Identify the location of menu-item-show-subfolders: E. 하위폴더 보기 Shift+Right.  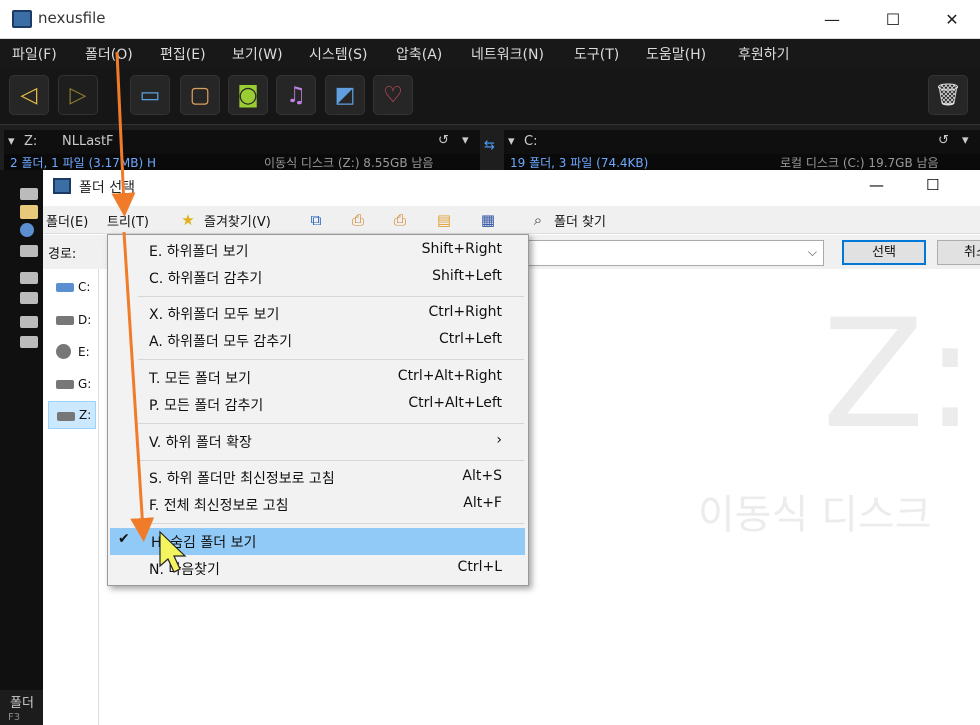
(318, 250).